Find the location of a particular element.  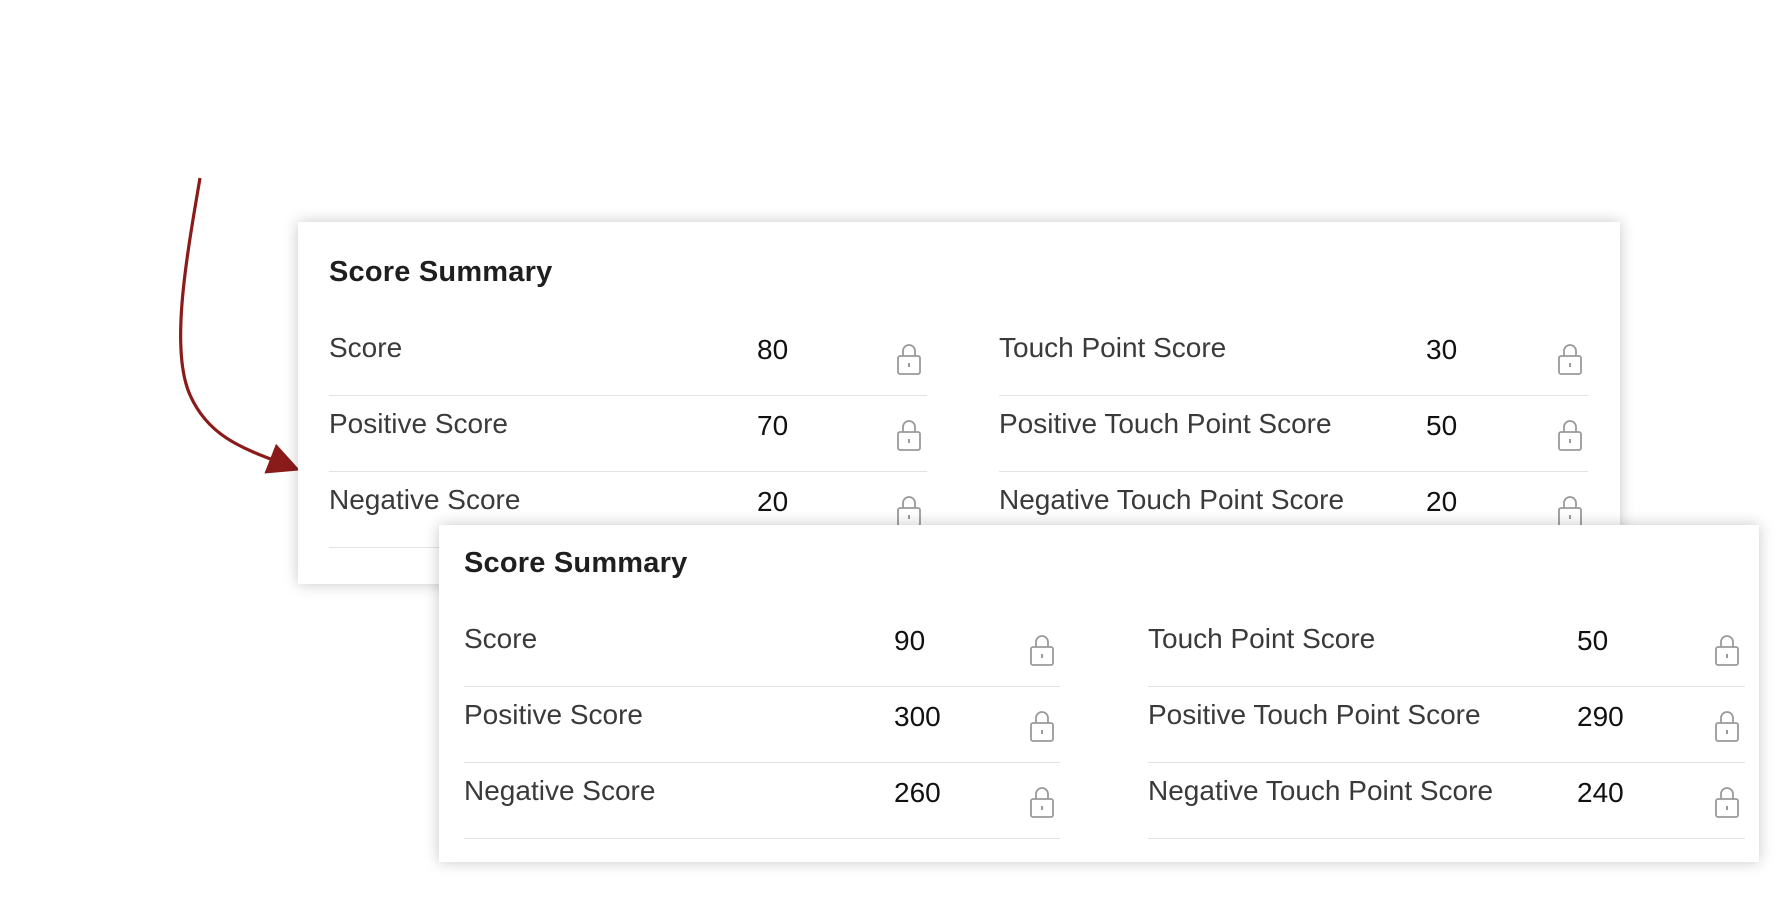

field-row-negative-score: Negative Score 260 is located at coordinates (762, 801).